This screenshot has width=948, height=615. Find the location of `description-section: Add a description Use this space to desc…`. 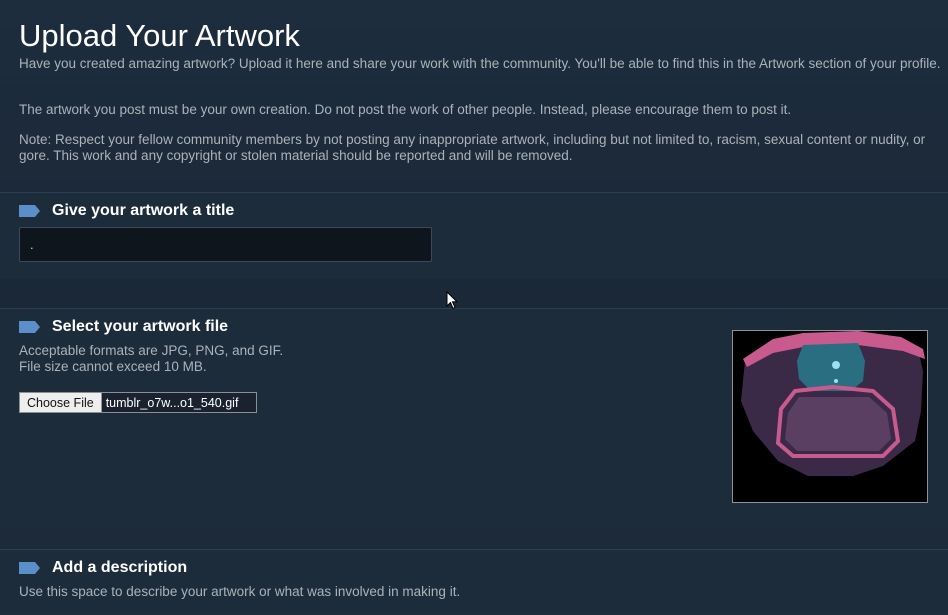

description-section: Add a description Use this space to desc… is located at coordinates (474, 582).